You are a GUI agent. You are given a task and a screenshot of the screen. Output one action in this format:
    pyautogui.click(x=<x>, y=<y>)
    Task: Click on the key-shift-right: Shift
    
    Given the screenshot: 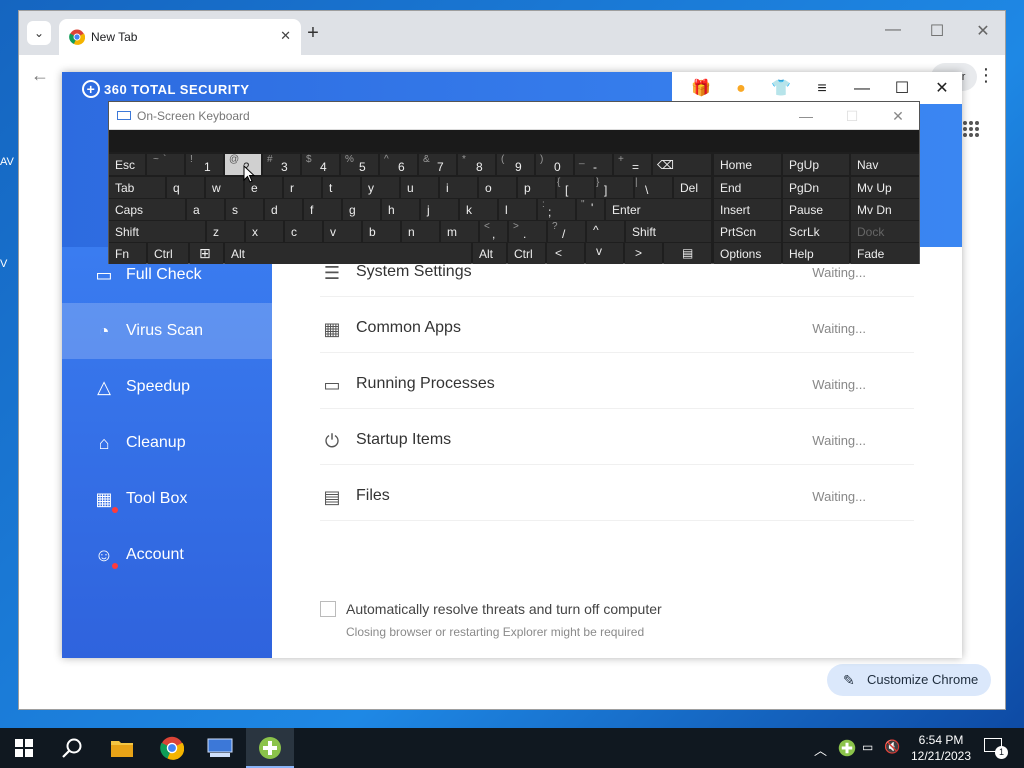 What is the action you would take?
    pyautogui.click(x=668, y=231)
    